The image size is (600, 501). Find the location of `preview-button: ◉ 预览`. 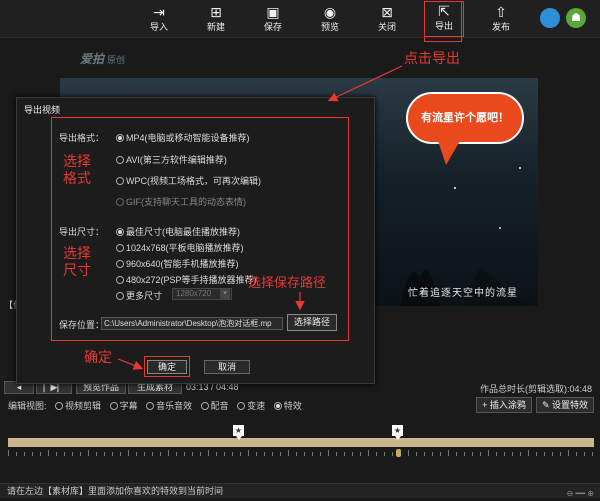

preview-button: ◉ 预览 is located at coordinates (330, 19).